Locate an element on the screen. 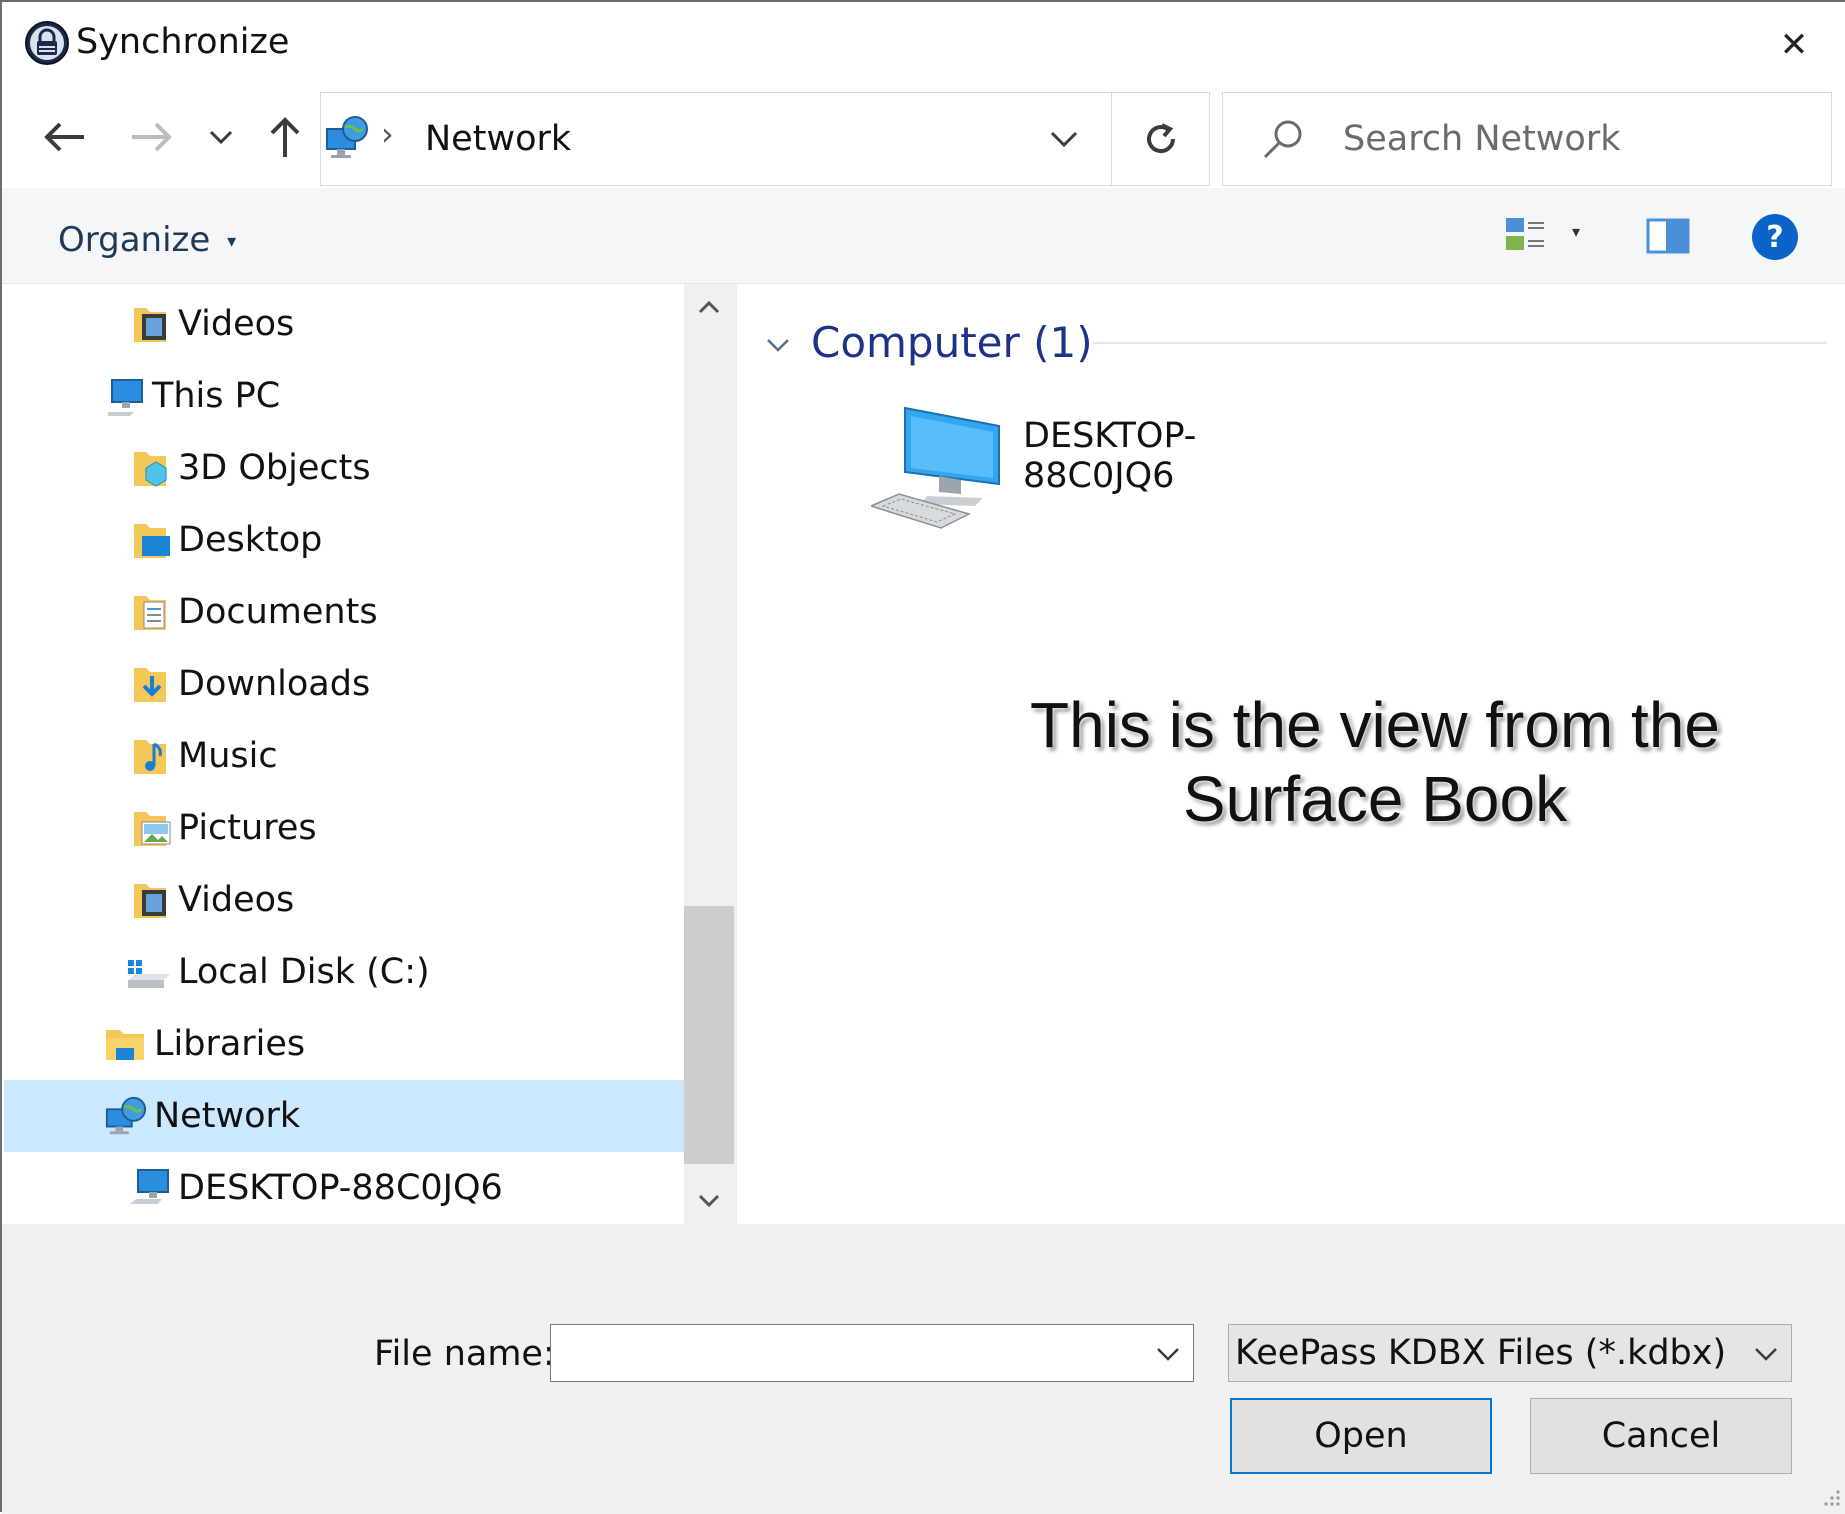 The height and width of the screenshot is (1514, 1845). file-item-desktop-computer: DESKTOP-88C0JQ6 is located at coordinates (1091, 467).